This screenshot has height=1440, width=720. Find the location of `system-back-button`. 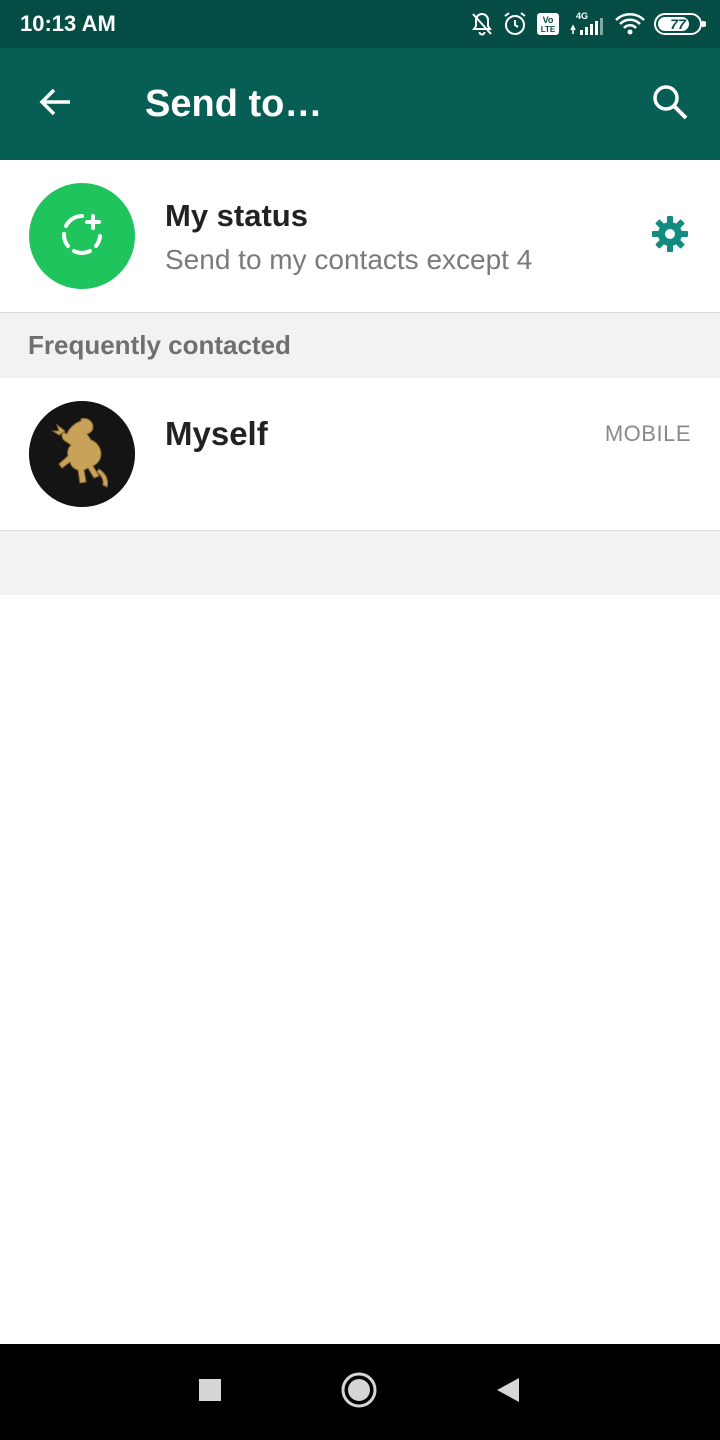

system-back-button is located at coordinates (508, 1392).